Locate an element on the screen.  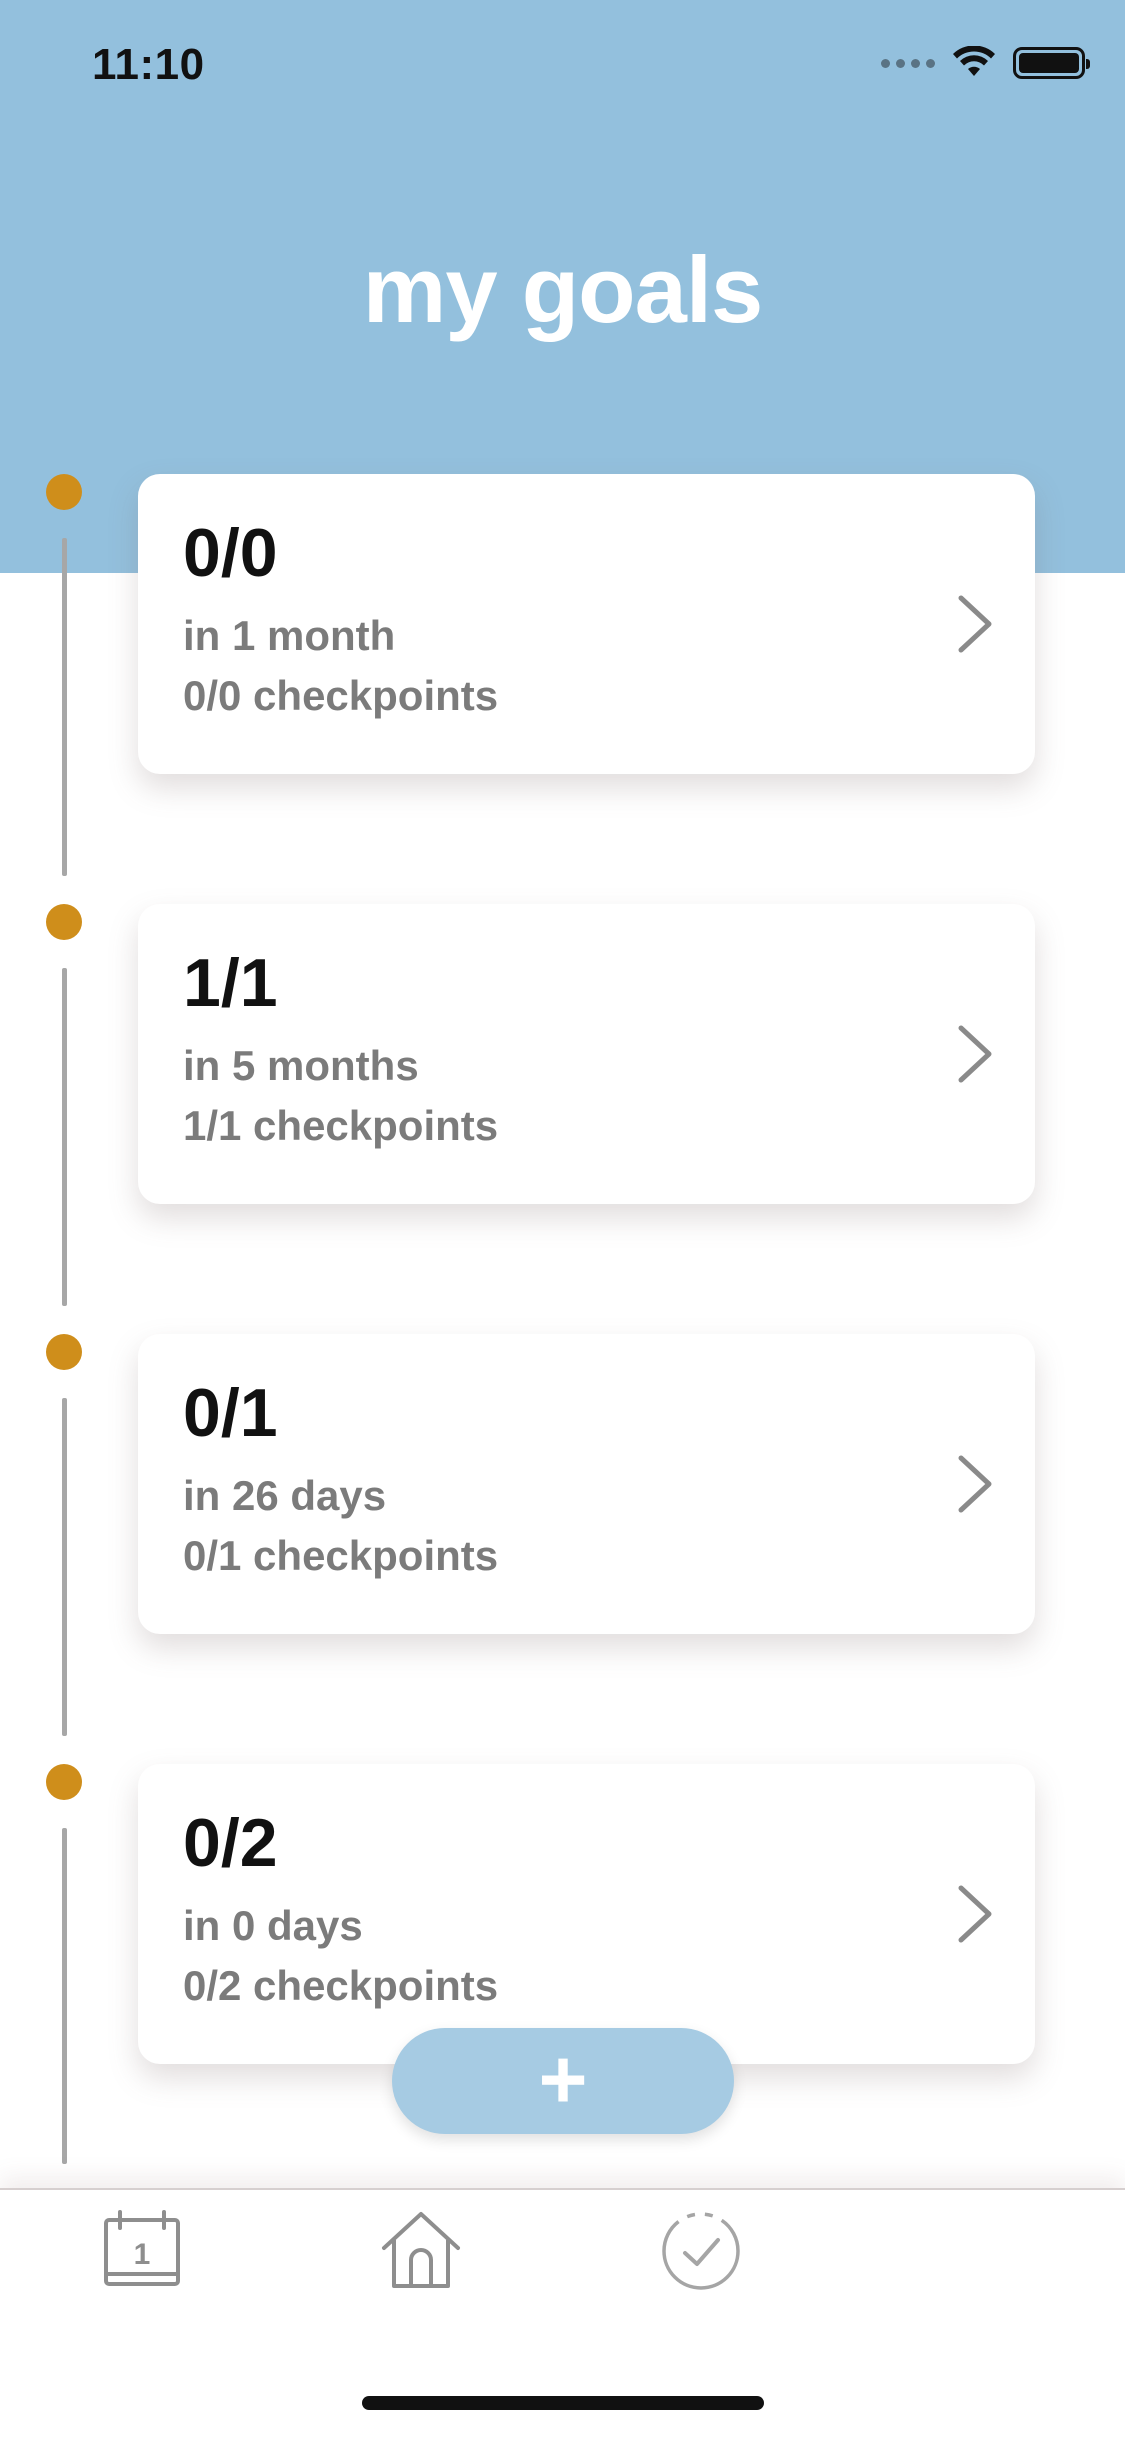
goal-title: 0/2 is located at coordinates (230, 1843).